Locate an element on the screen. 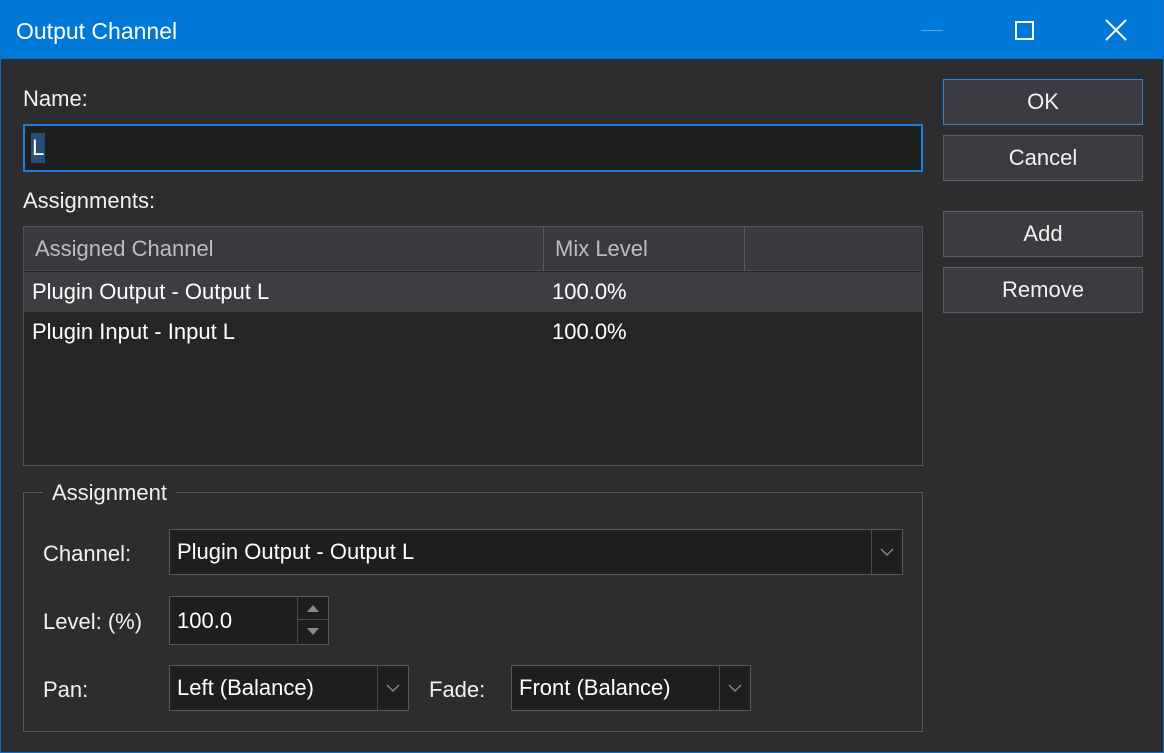 The width and height of the screenshot is (1164, 753). add-button: Add is located at coordinates (1043, 234).